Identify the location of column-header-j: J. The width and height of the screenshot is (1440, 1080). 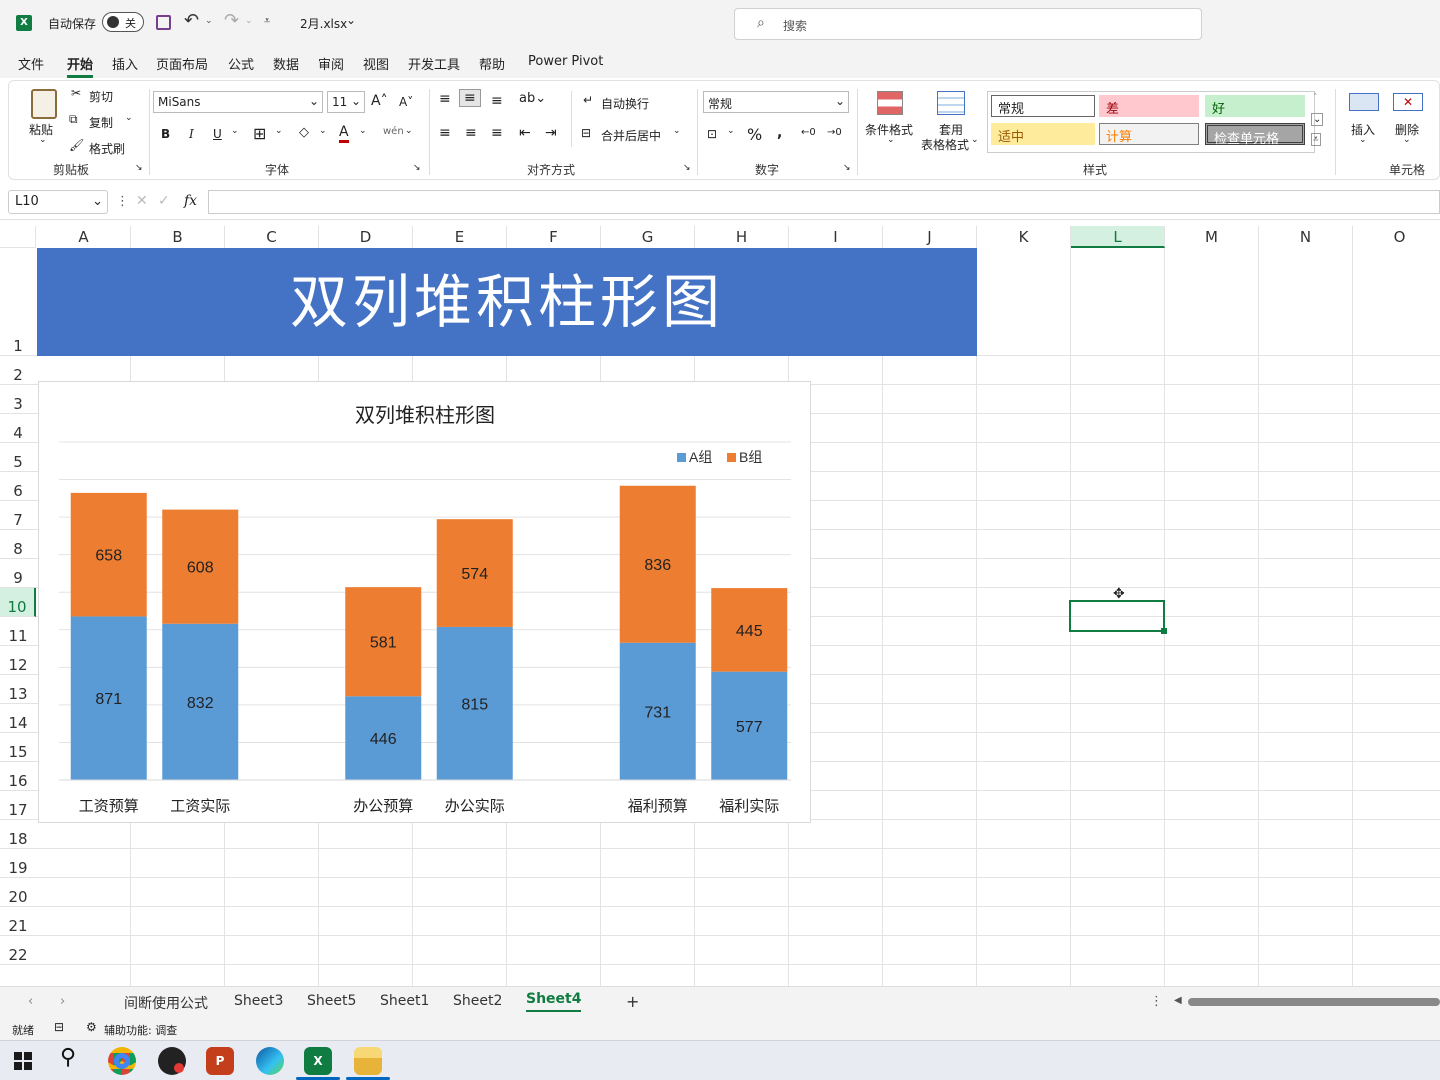
(930, 237).